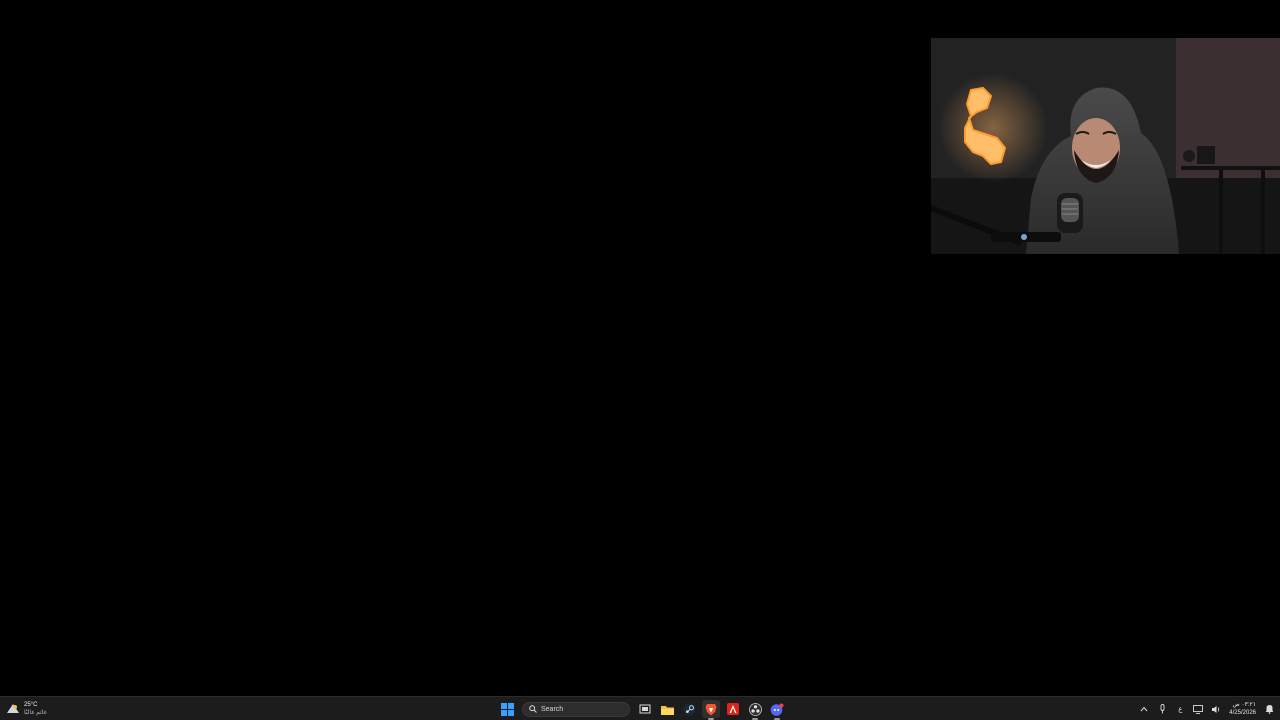  I want to click on start-button, so click(507, 709).